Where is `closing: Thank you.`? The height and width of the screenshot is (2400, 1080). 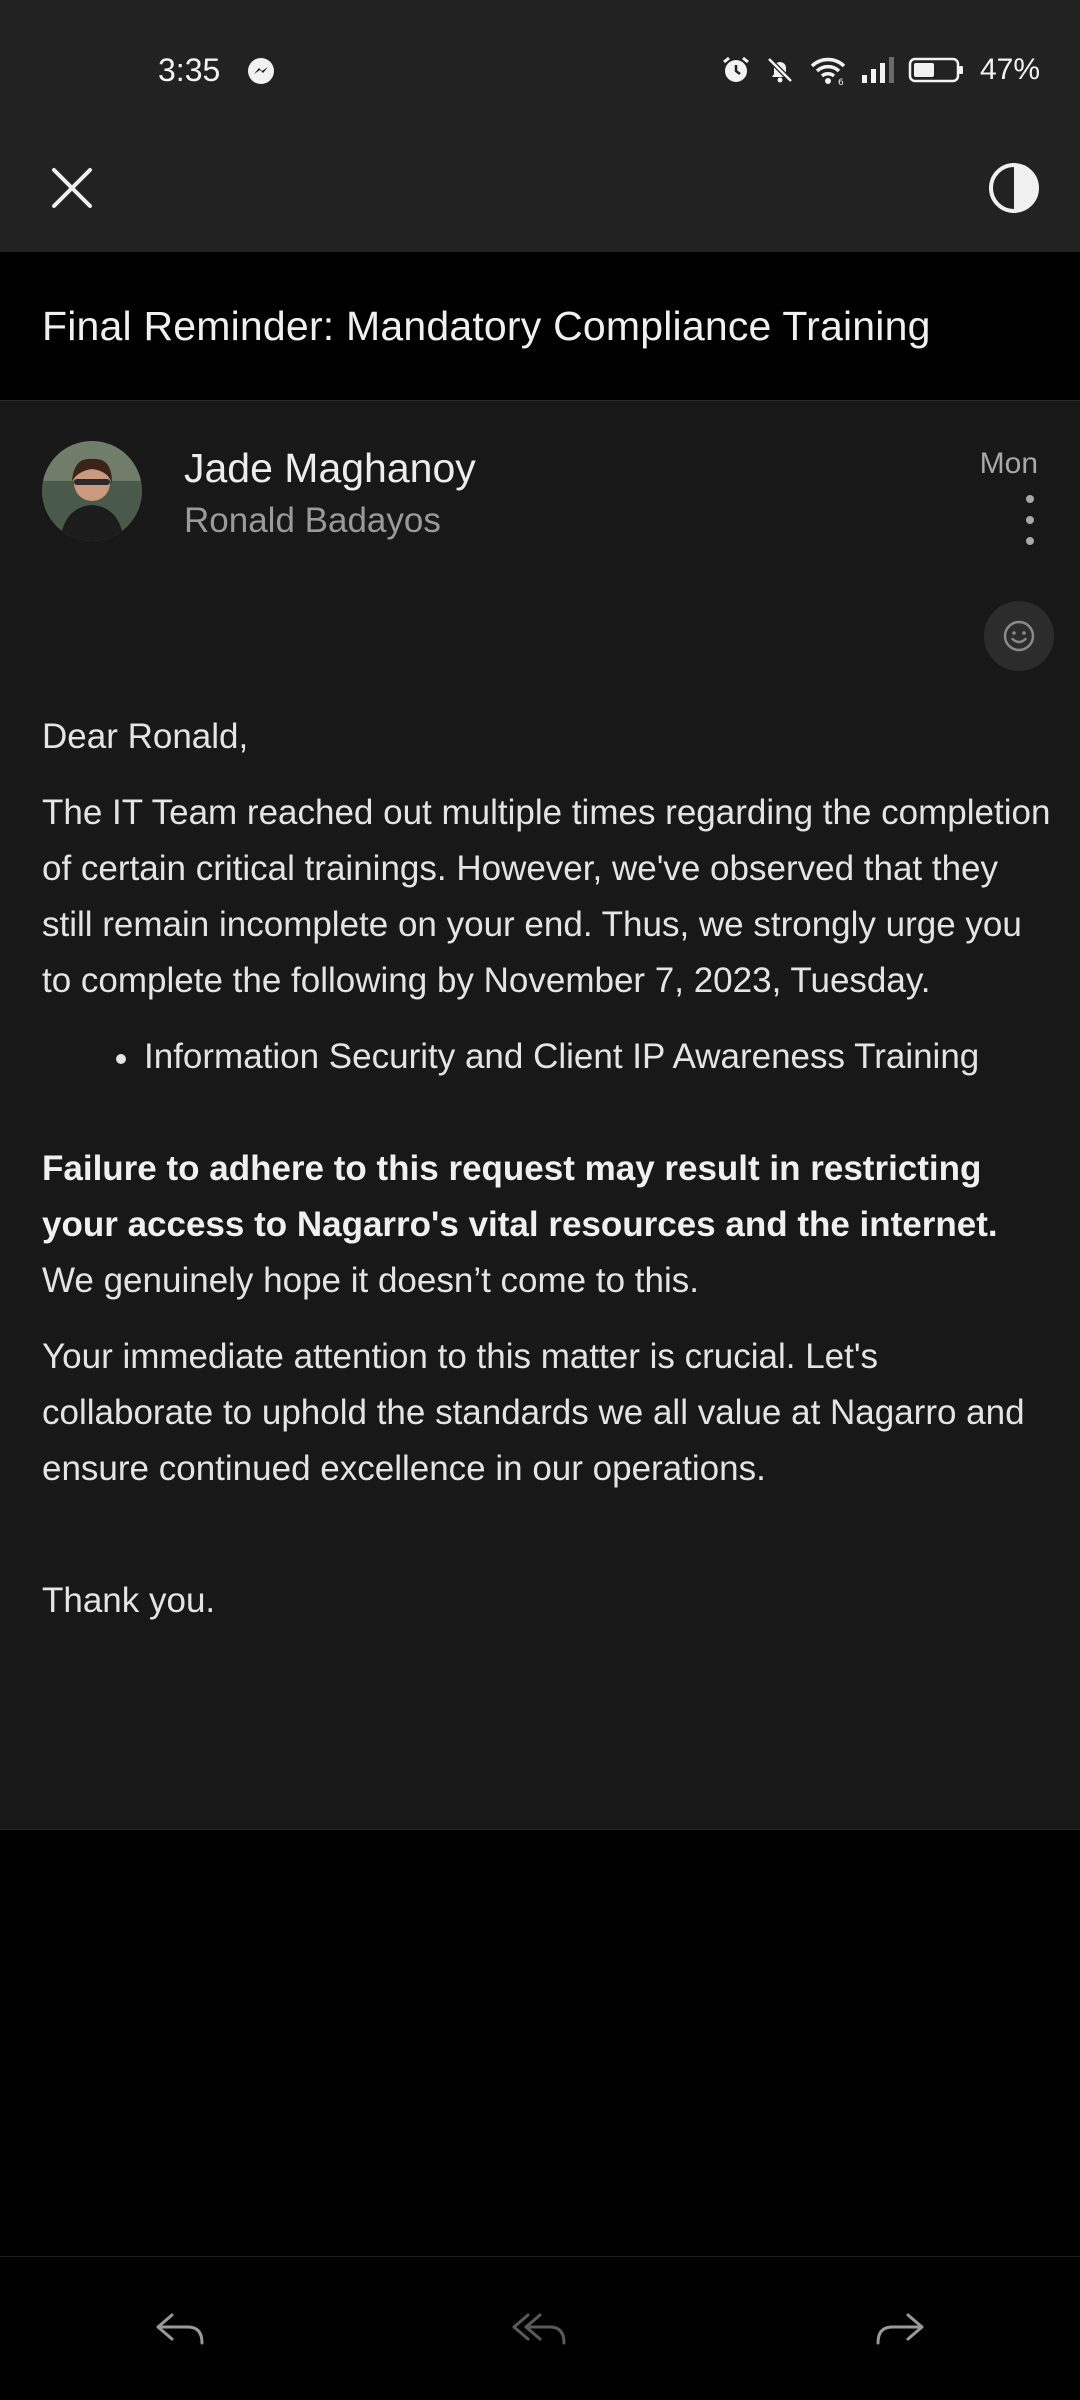
closing: Thank you. is located at coordinates (129, 1600).